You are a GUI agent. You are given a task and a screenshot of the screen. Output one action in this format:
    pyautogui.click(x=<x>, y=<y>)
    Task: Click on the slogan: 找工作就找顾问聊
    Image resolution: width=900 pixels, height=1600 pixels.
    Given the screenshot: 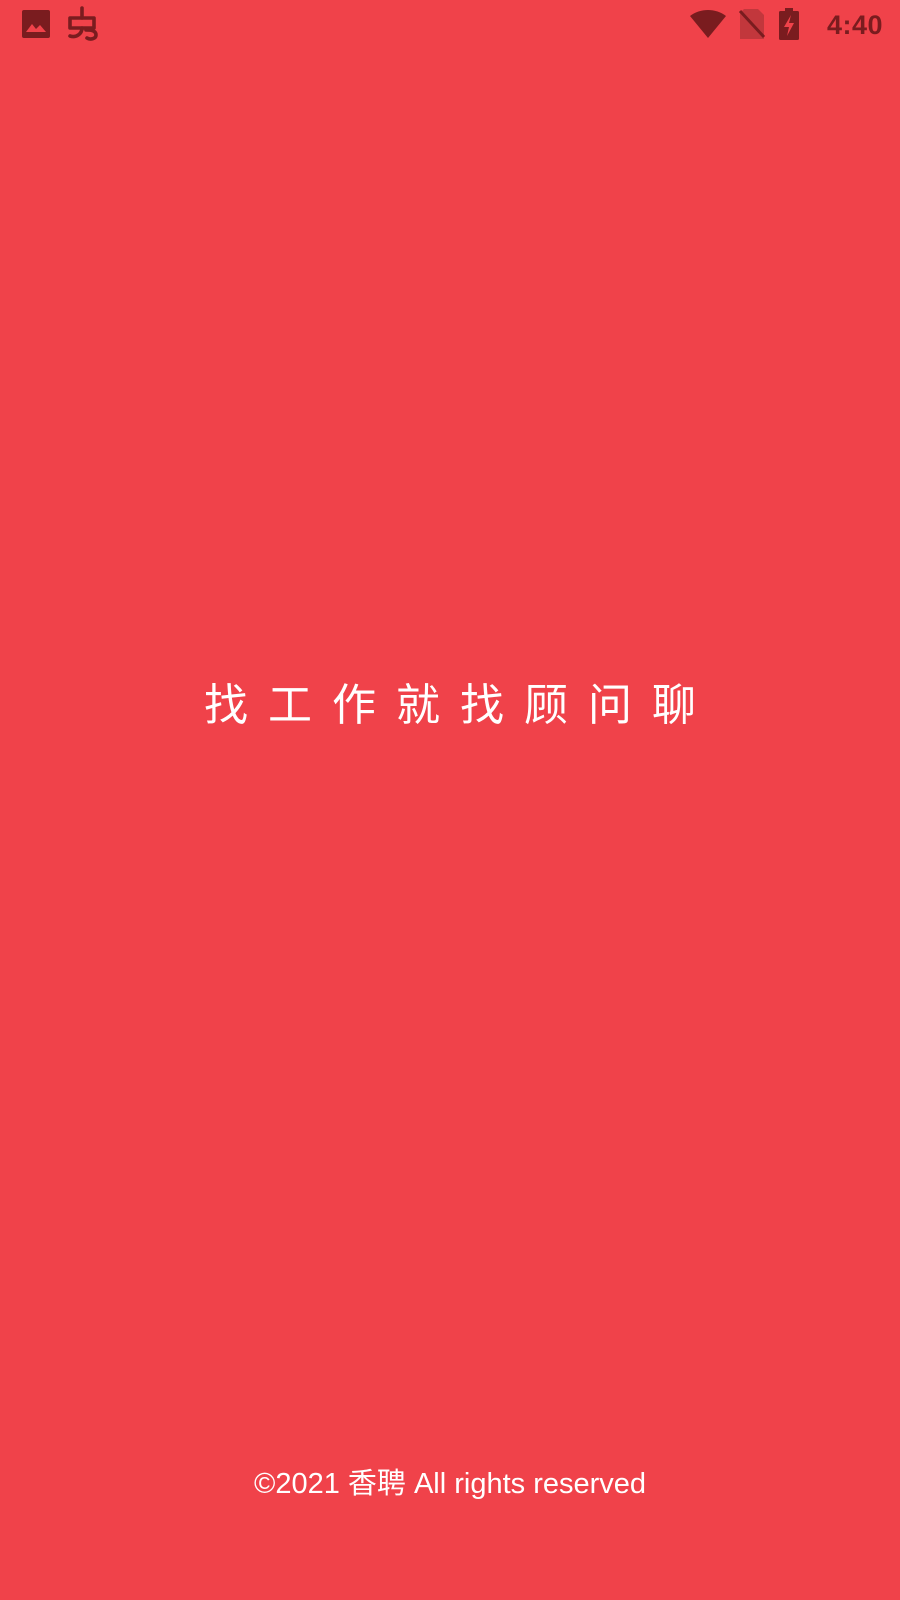 What is the action you would take?
    pyautogui.click(x=460, y=705)
    